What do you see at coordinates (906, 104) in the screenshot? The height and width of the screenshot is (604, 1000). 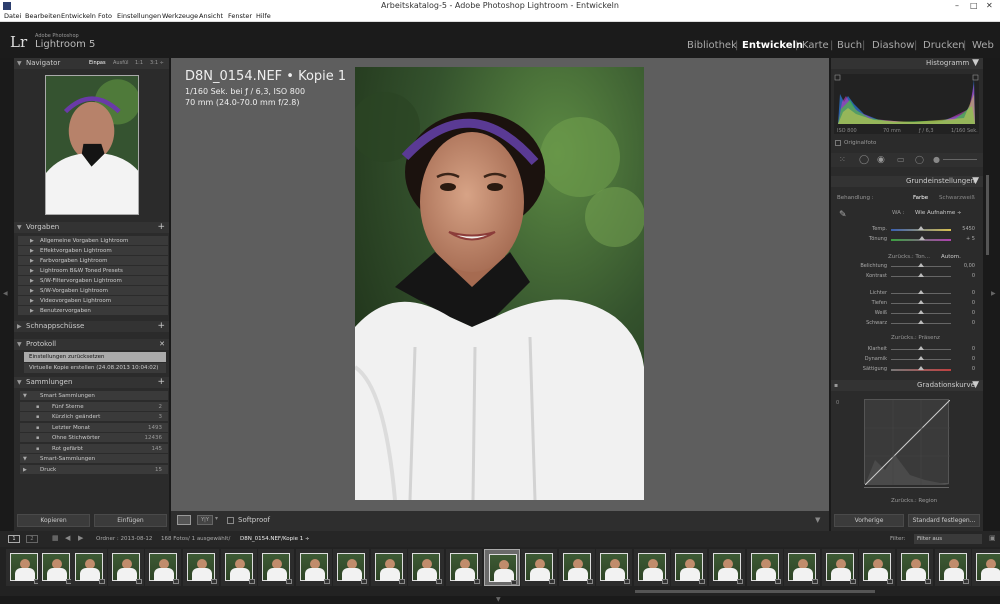 I see `histogram` at bounding box center [906, 104].